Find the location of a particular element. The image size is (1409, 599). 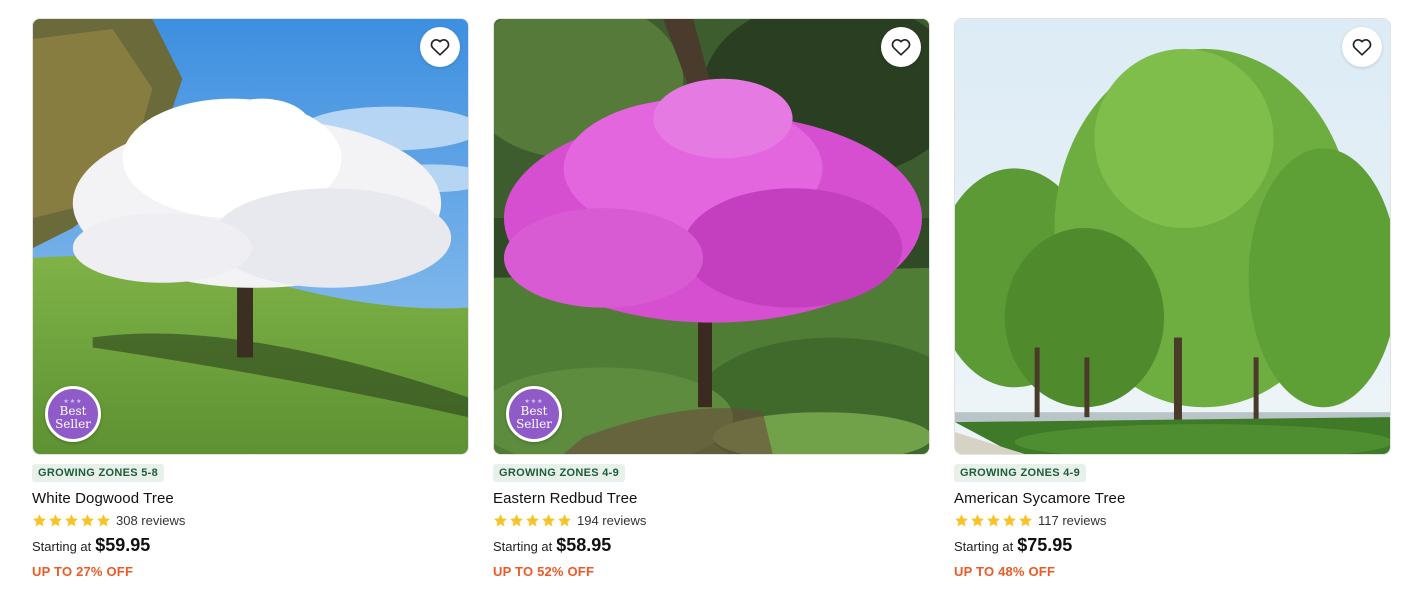

price: $75.95 is located at coordinates (1045, 545).